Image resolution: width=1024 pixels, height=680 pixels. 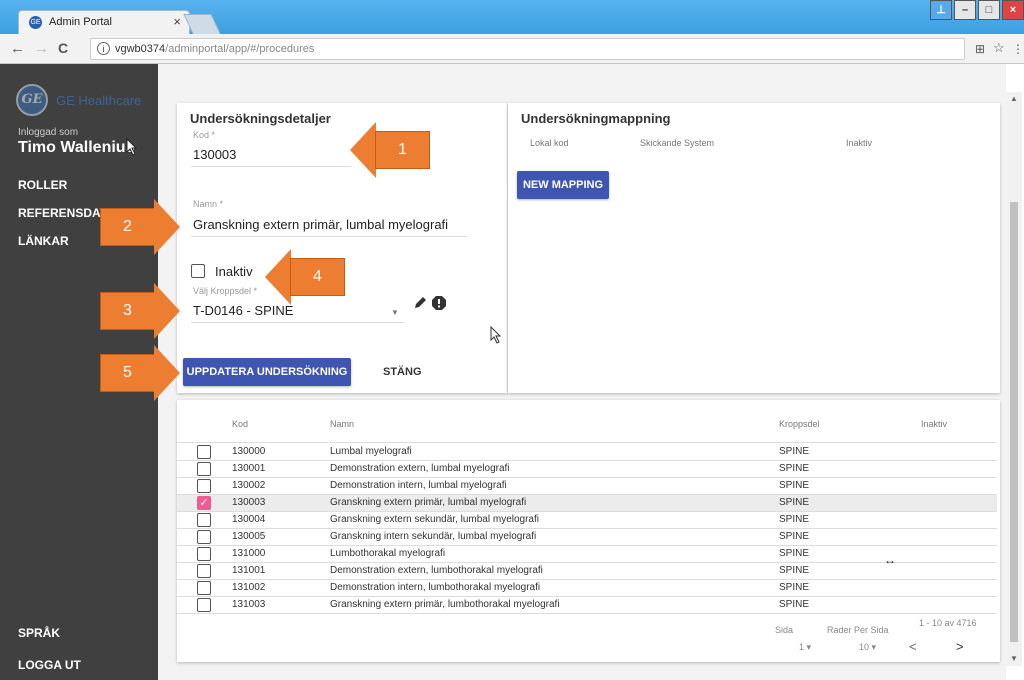 I want to click on scroll-down-icon: ▼, so click(x=1014, y=658).